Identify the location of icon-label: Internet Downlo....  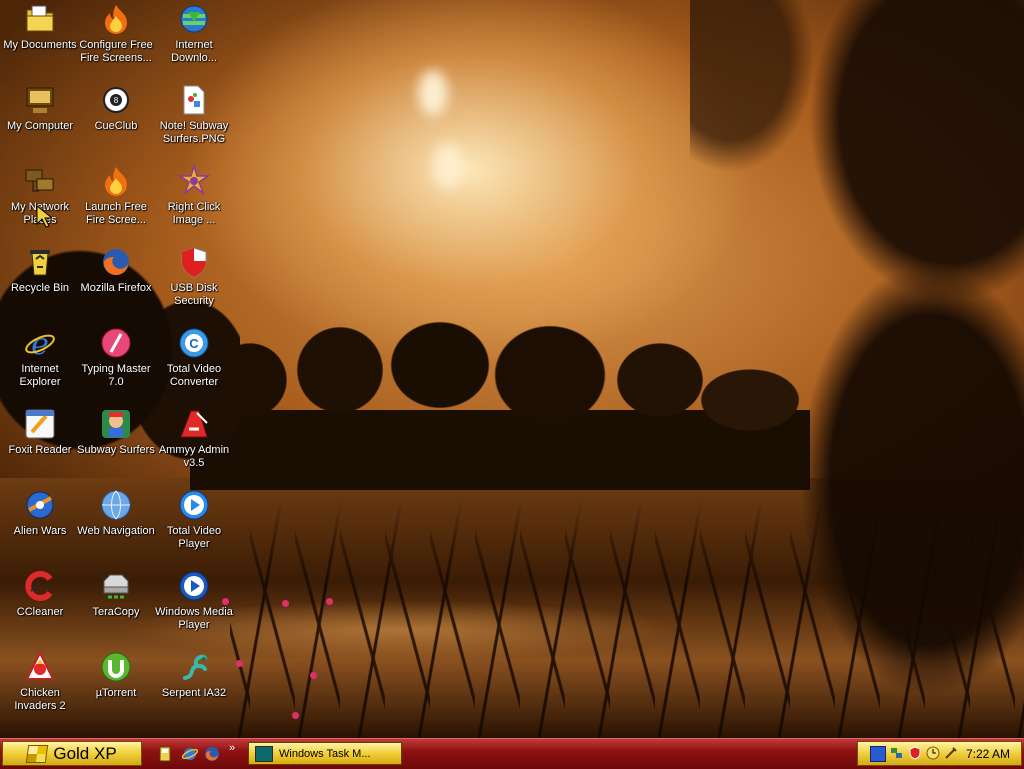
(194, 51).